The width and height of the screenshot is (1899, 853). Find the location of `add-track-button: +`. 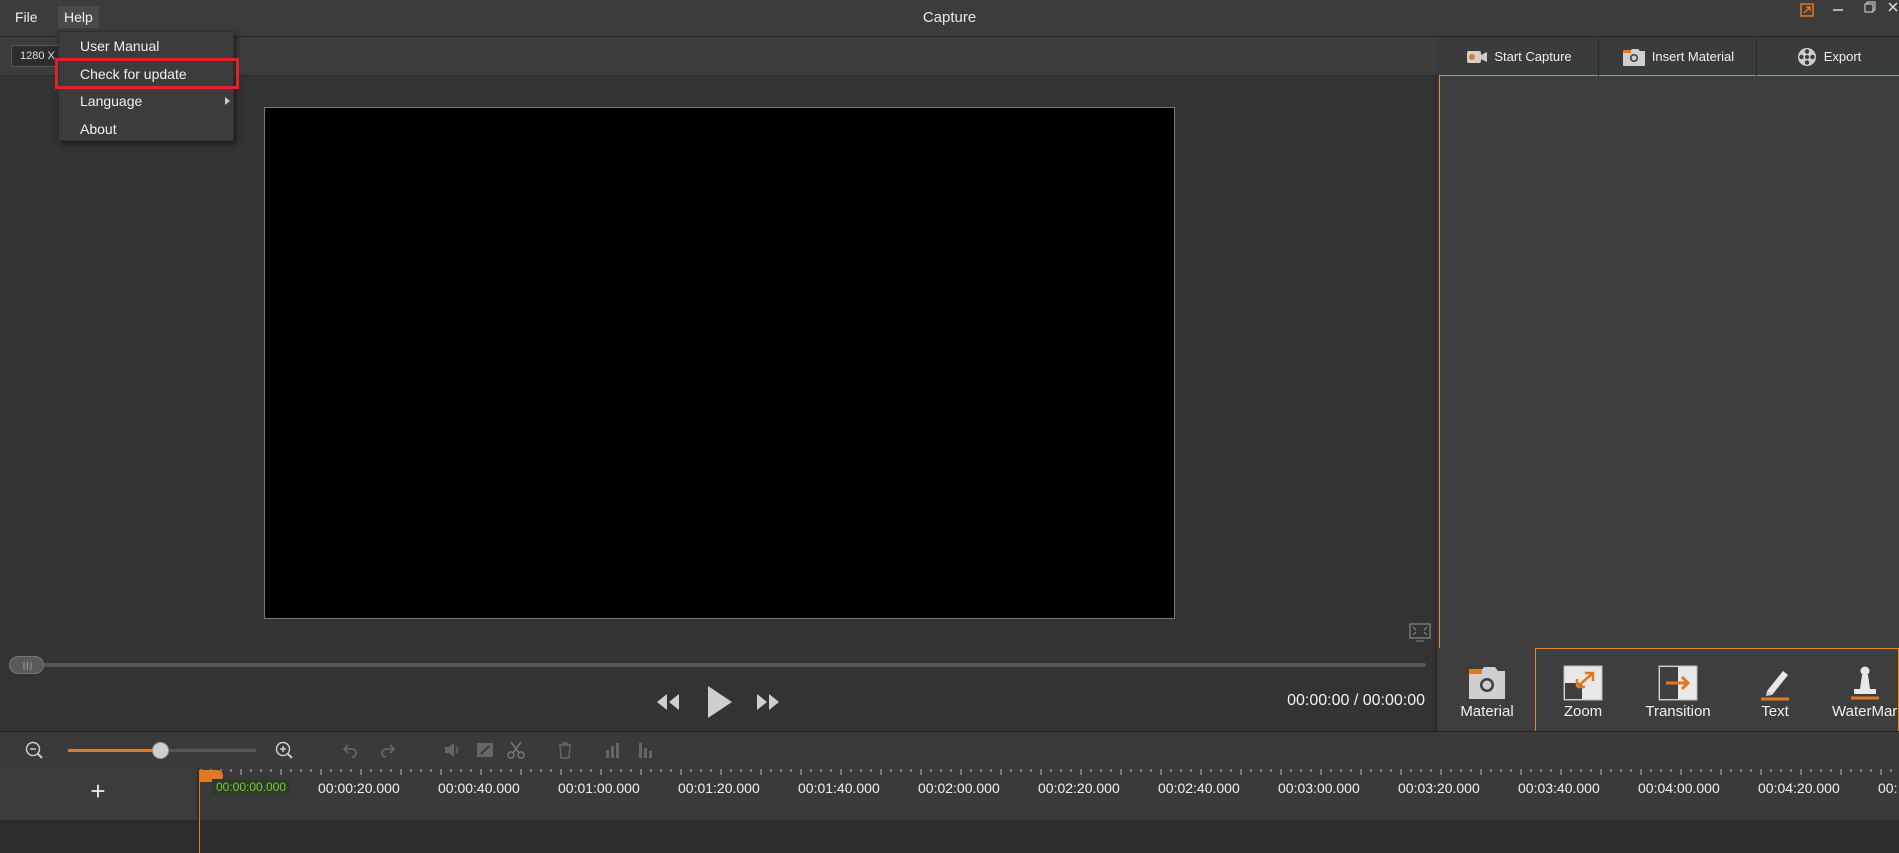

add-track-button: + is located at coordinates (98, 791).